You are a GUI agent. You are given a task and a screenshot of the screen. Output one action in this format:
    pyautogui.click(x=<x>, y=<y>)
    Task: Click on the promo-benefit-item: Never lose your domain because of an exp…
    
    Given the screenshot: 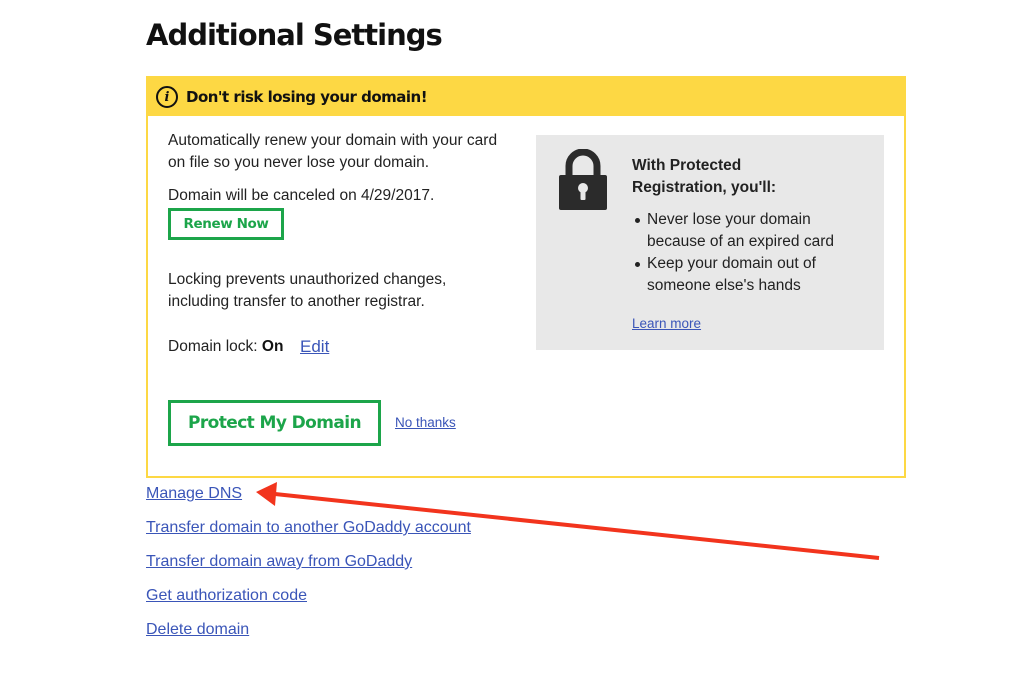 What is the action you would take?
    pyautogui.click(x=752, y=231)
    